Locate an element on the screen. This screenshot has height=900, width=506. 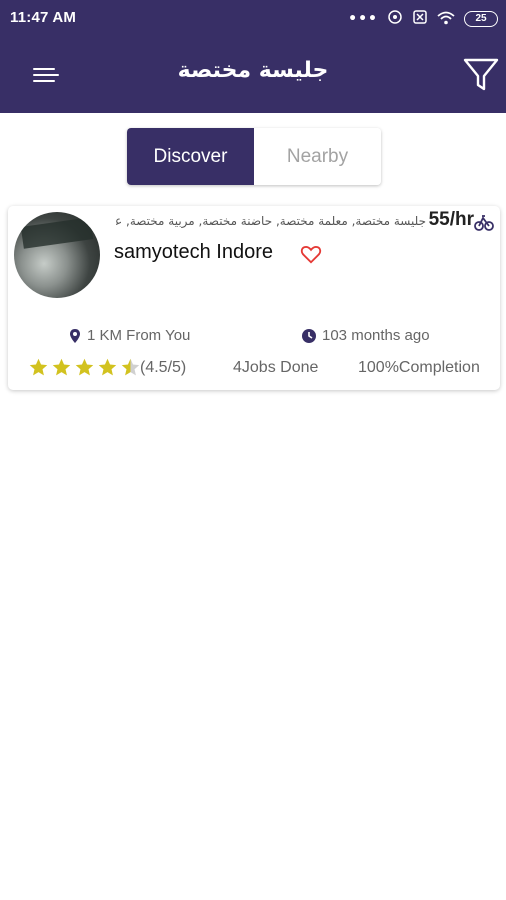
joined-text: 103 months ago is located at coordinates (376, 335).